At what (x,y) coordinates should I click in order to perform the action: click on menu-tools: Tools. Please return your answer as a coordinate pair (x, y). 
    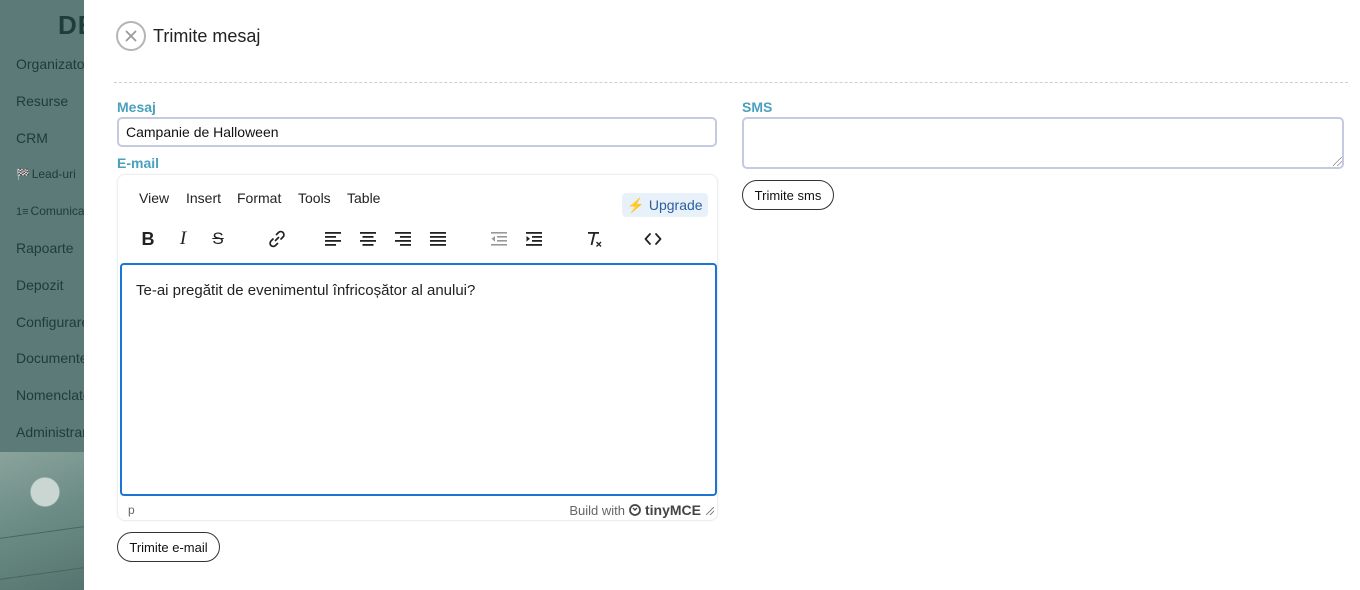
    Looking at the image, I should click on (314, 198).